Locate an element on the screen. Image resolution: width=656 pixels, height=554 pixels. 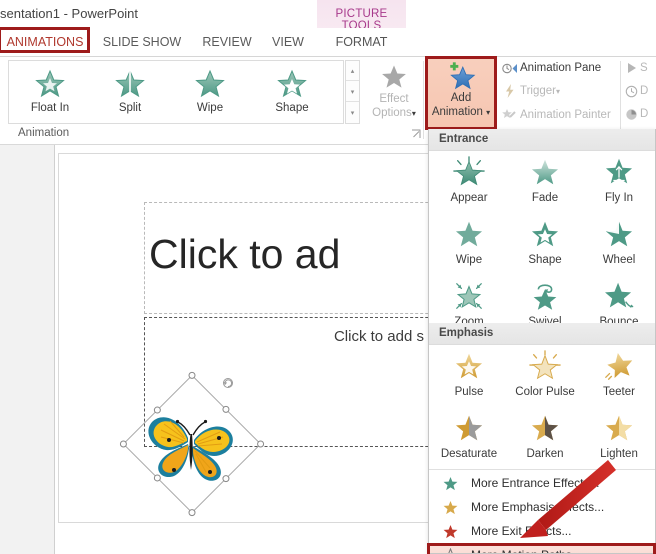
gallery-scroll-down-button: ▾ is located at coordinates (352, 92).